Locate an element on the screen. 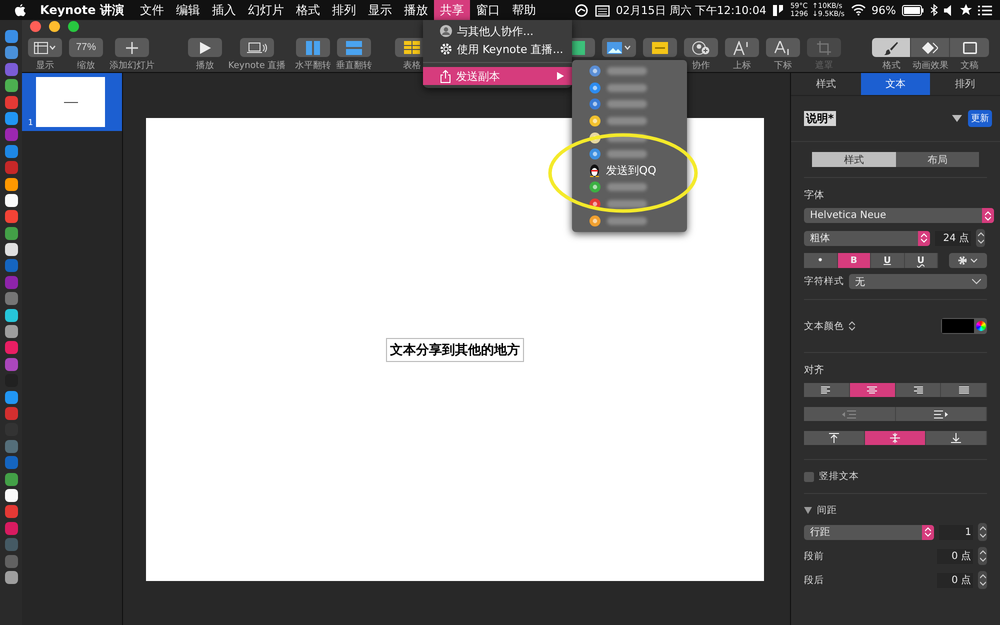  align-justify-button is located at coordinates (964, 390).